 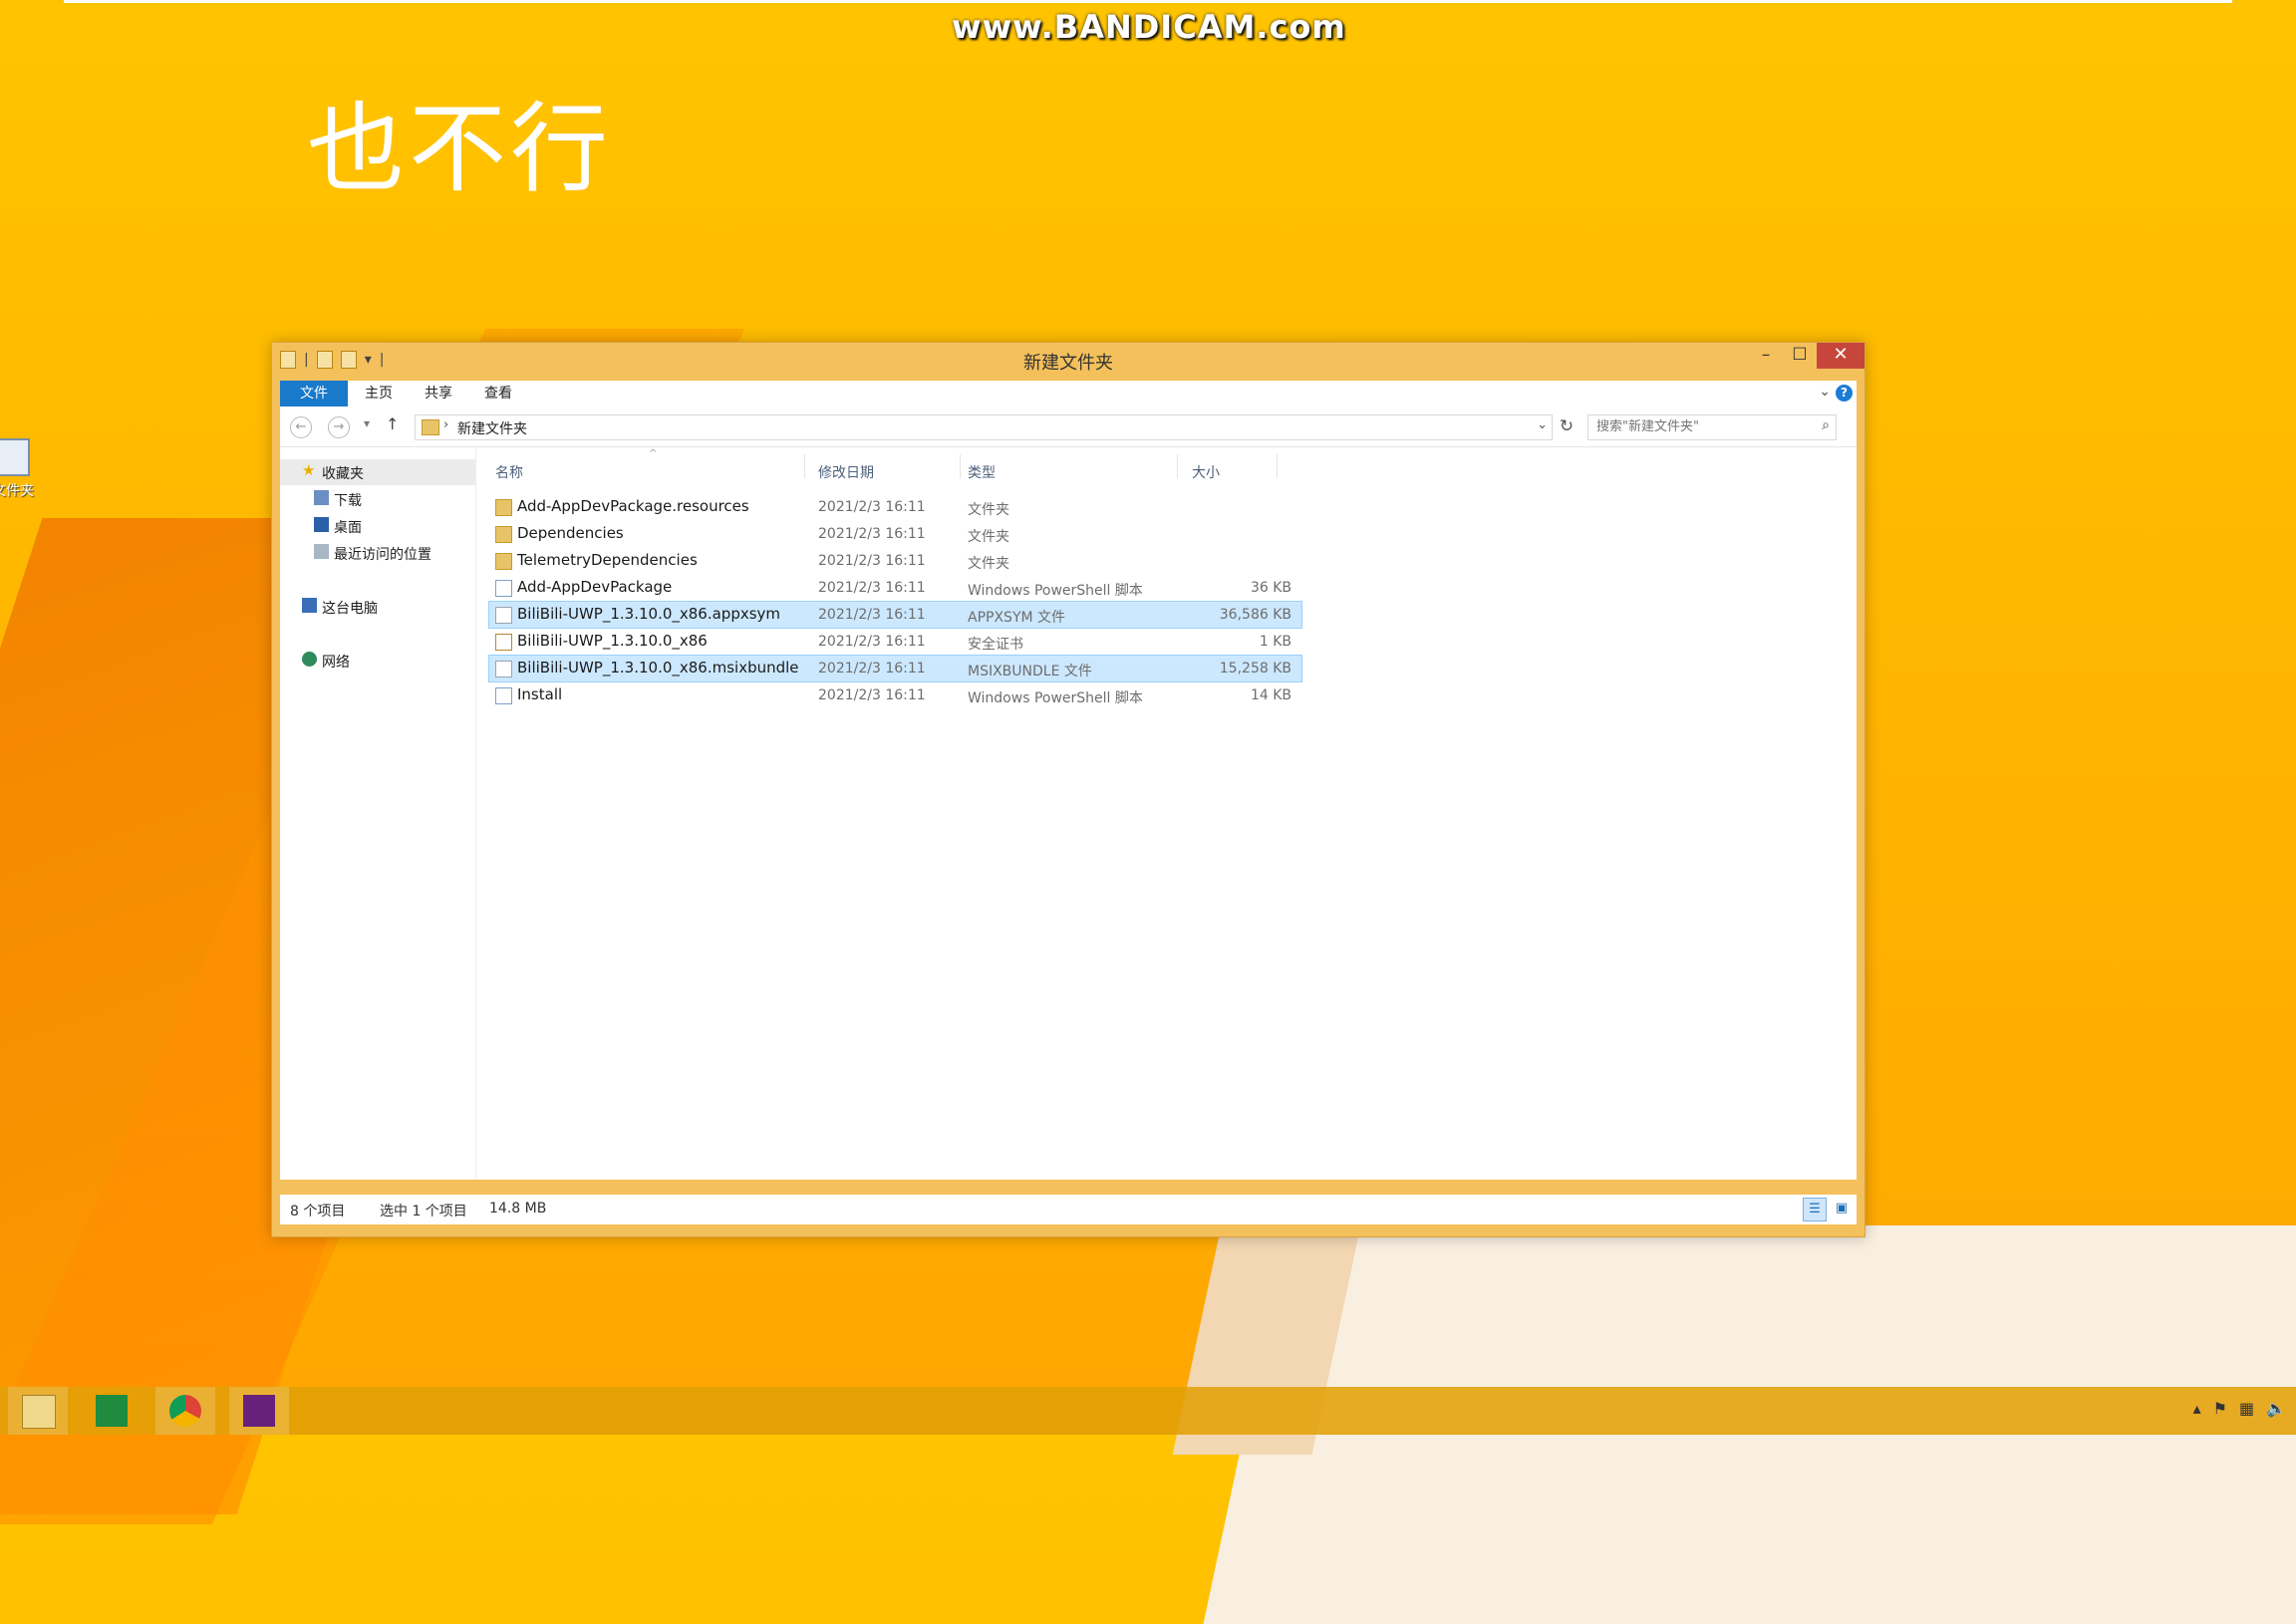 I want to click on refresh-button: ↻, so click(x=1567, y=427).